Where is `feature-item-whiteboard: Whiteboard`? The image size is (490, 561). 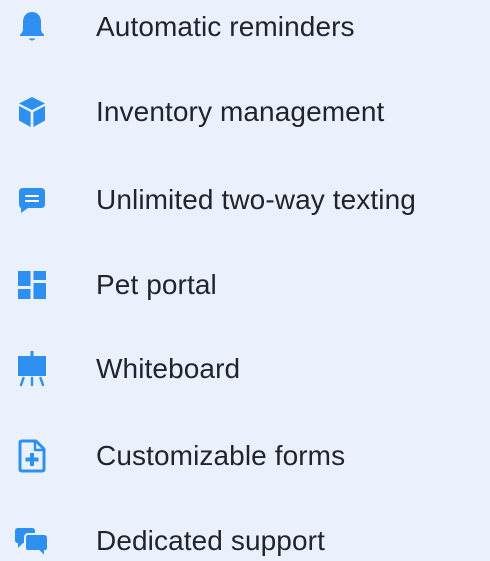
feature-item-whiteboard: Whiteboard is located at coordinates (245, 369).